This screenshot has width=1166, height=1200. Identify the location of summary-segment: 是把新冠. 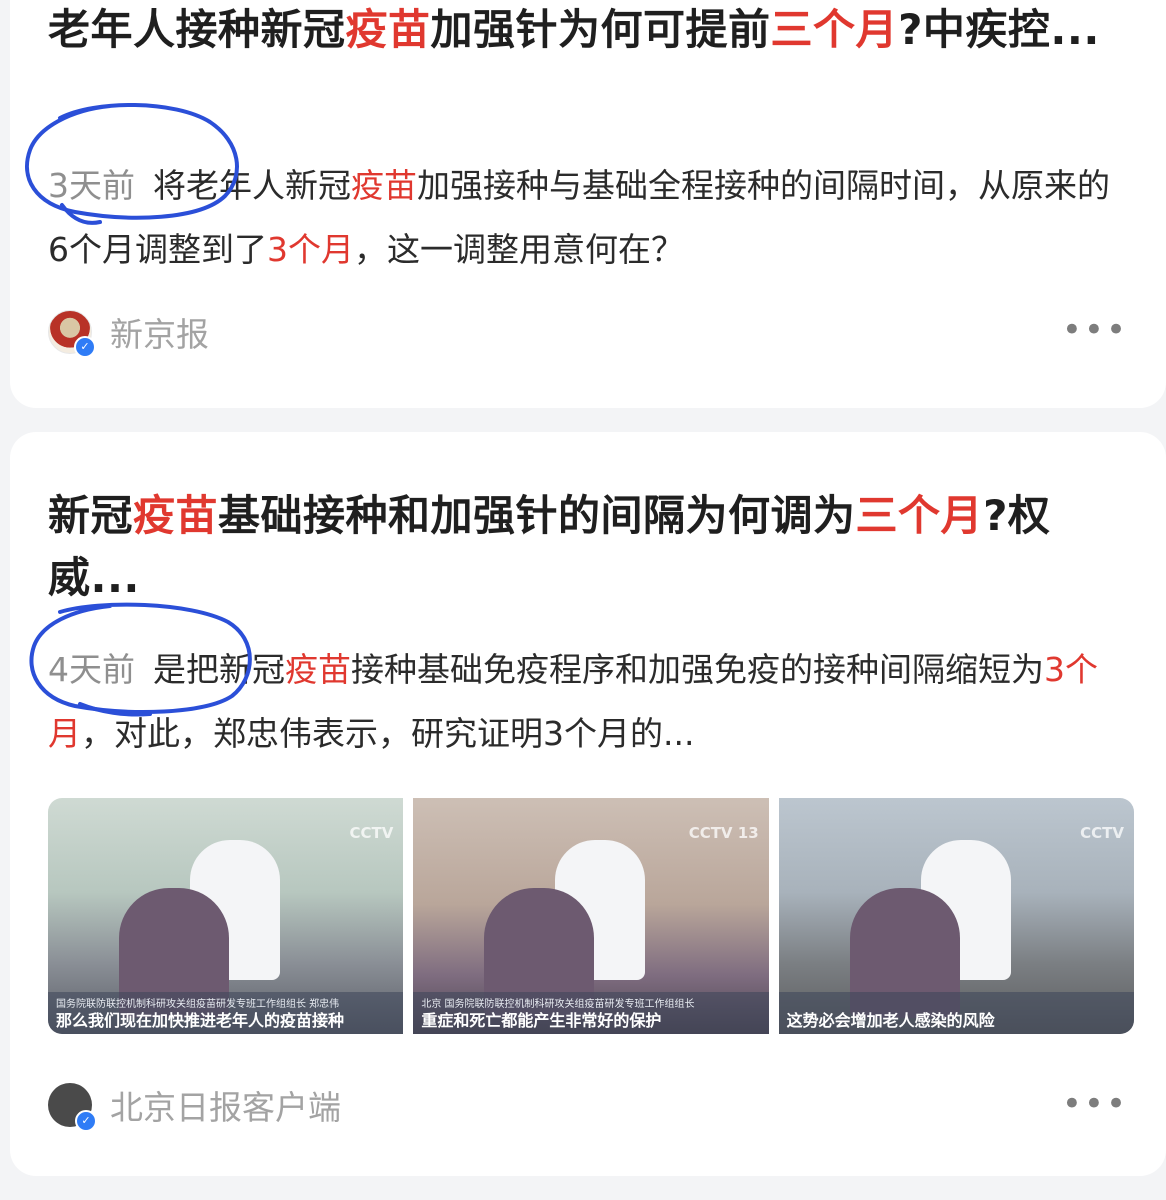
(219, 669).